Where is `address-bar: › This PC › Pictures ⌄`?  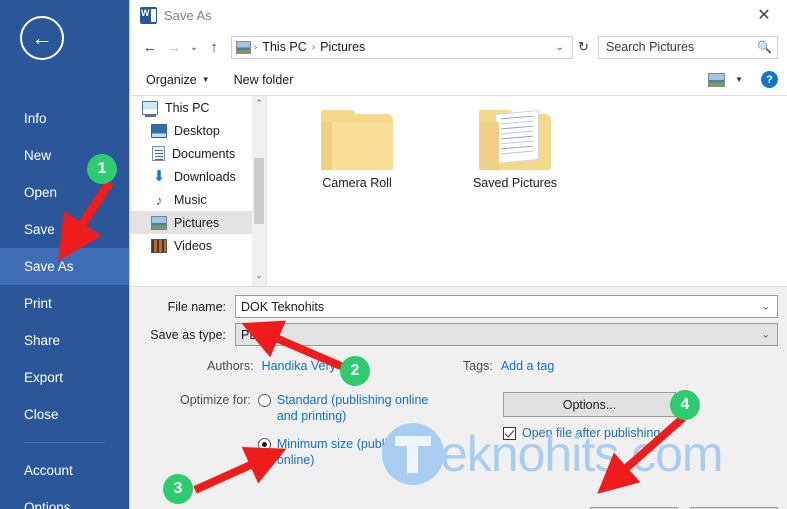 address-bar: › This PC › Pictures ⌄ is located at coordinates (402, 47).